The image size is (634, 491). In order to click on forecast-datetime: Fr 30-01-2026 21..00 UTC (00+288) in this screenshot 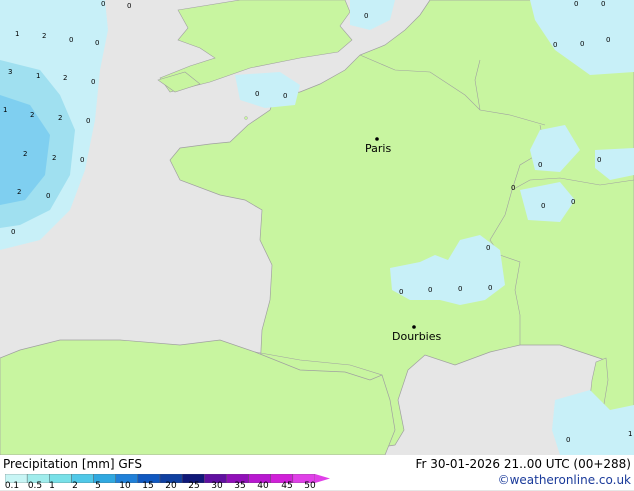, I will do `click(523, 464)`.